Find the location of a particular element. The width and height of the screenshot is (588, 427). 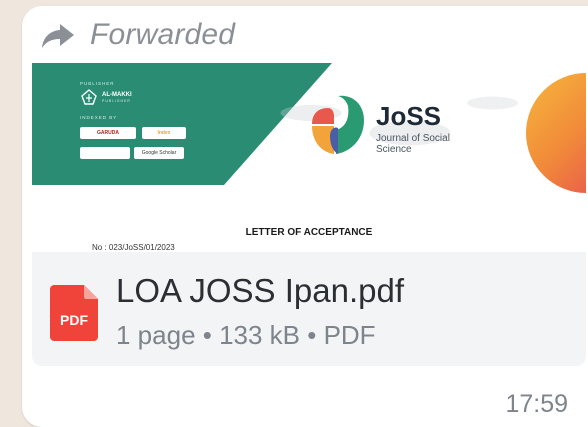

file-meta: 1 page • 133 kB • PDF is located at coordinates (246, 335).